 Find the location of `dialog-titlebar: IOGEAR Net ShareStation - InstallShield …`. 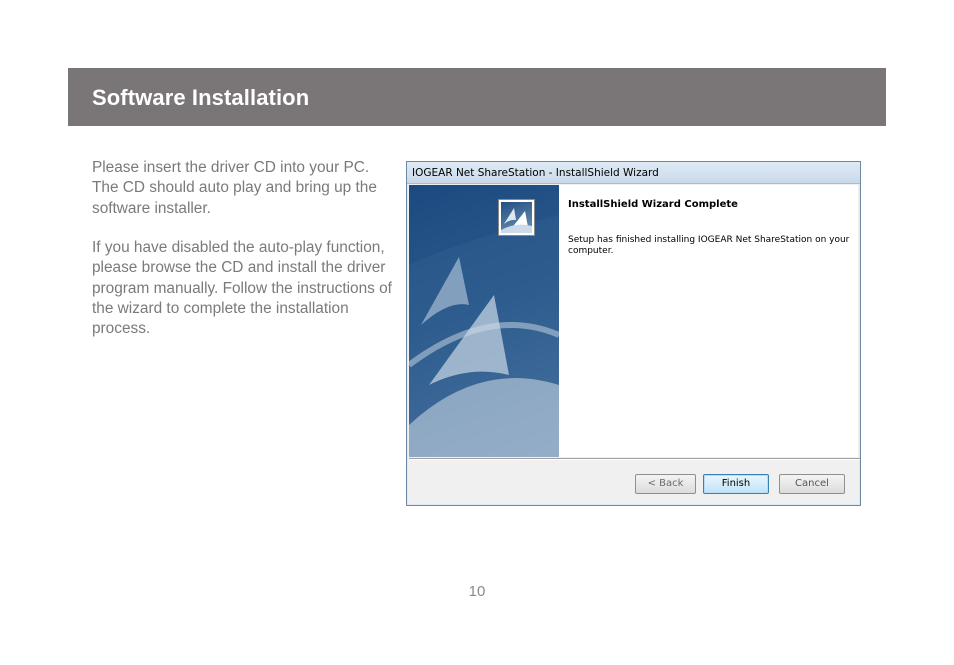

dialog-titlebar: IOGEAR Net ShareStation - InstallShield … is located at coordinates (633, 173).